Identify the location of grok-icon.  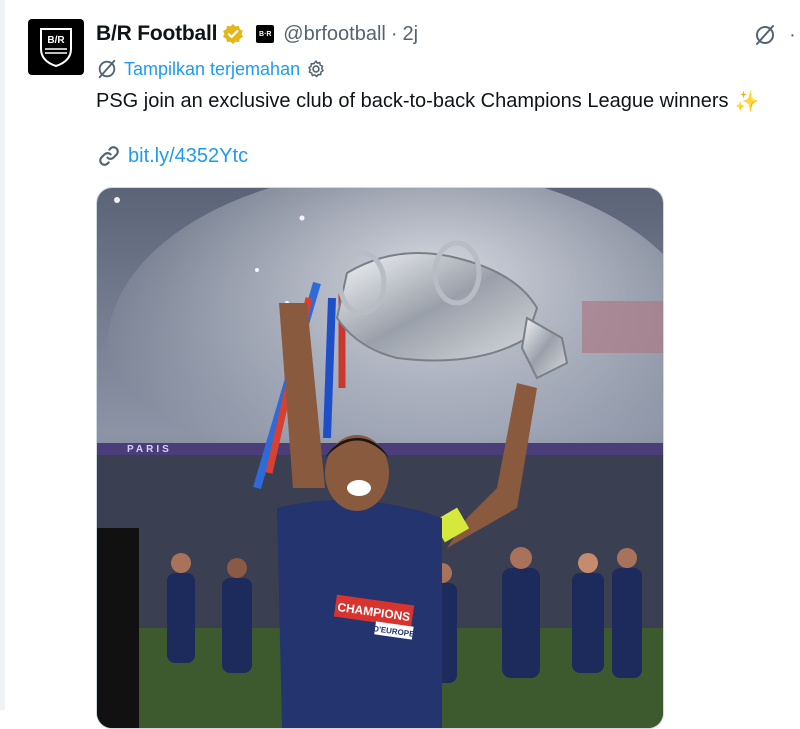
(765, 35).